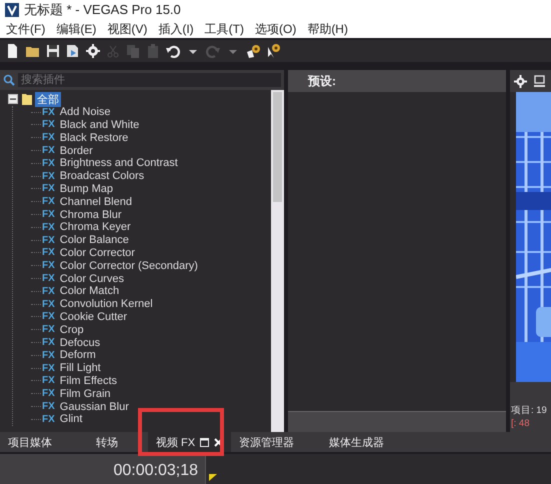  What do you see at coordinates (151, 214) in the screenshot?
I see `tree-item: FX Chroma Blur` at bounding box center [151, 214].